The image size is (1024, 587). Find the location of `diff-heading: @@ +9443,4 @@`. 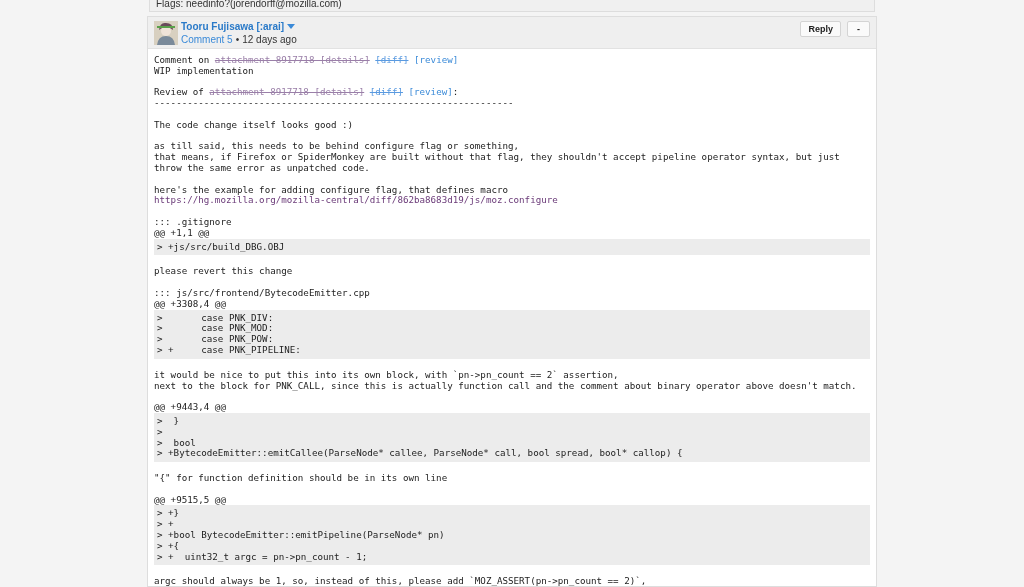

diff-heading: @@ +9443,4 @@ is located at coordinates (190, 407).